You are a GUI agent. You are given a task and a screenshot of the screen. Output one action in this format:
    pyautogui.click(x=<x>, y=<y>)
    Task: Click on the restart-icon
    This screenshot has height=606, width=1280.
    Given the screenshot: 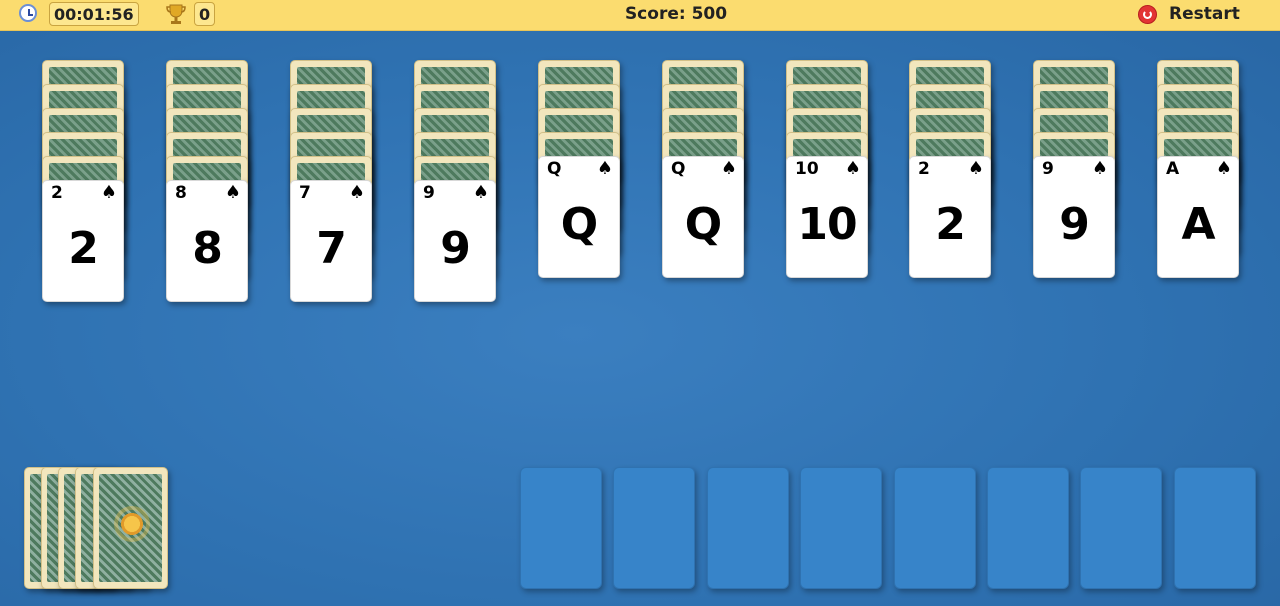 What is the action you would take?
    pyautogui.click(x=1147, y=14)
    